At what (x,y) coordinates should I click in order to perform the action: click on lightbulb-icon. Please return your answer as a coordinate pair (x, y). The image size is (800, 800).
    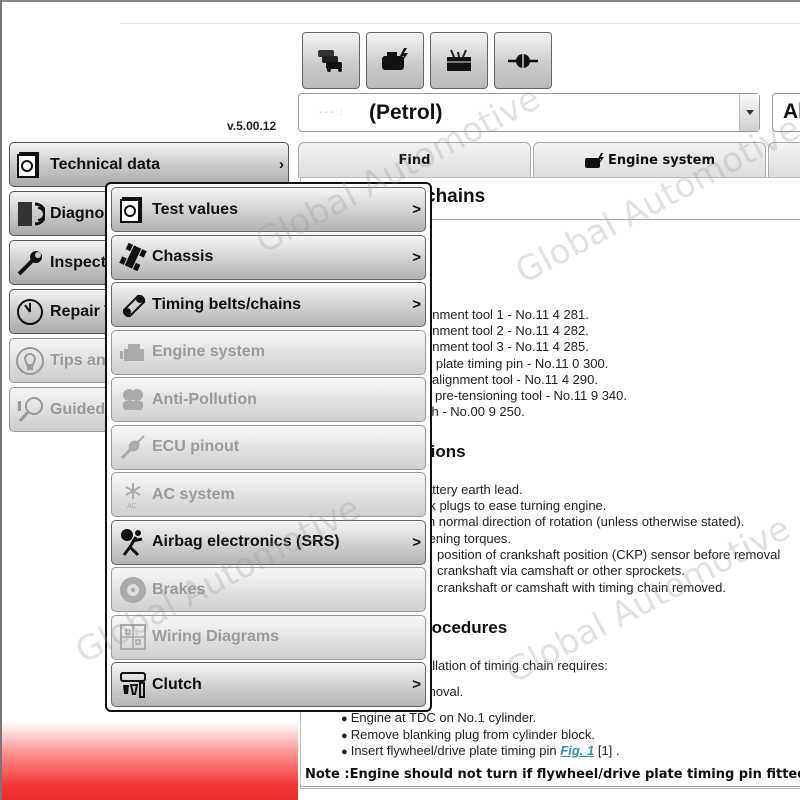
    Looking at the image, I should click on (30, 360).